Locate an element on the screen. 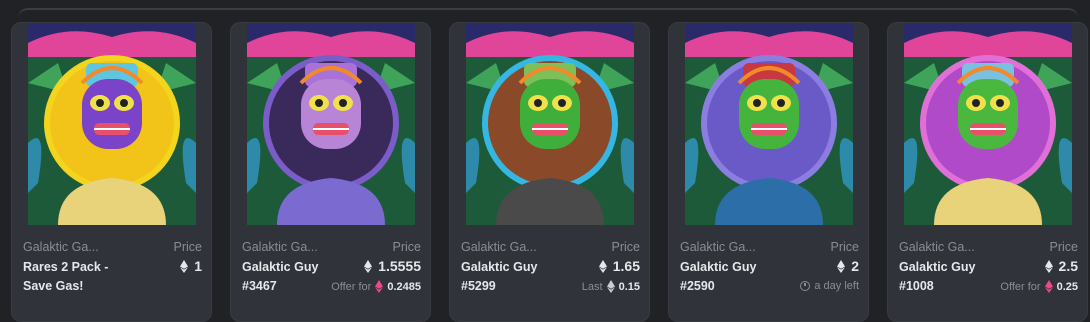 The image size is (1090, 322). best-offer: Offer for 0.25 is located at coordinates (1039, 286).